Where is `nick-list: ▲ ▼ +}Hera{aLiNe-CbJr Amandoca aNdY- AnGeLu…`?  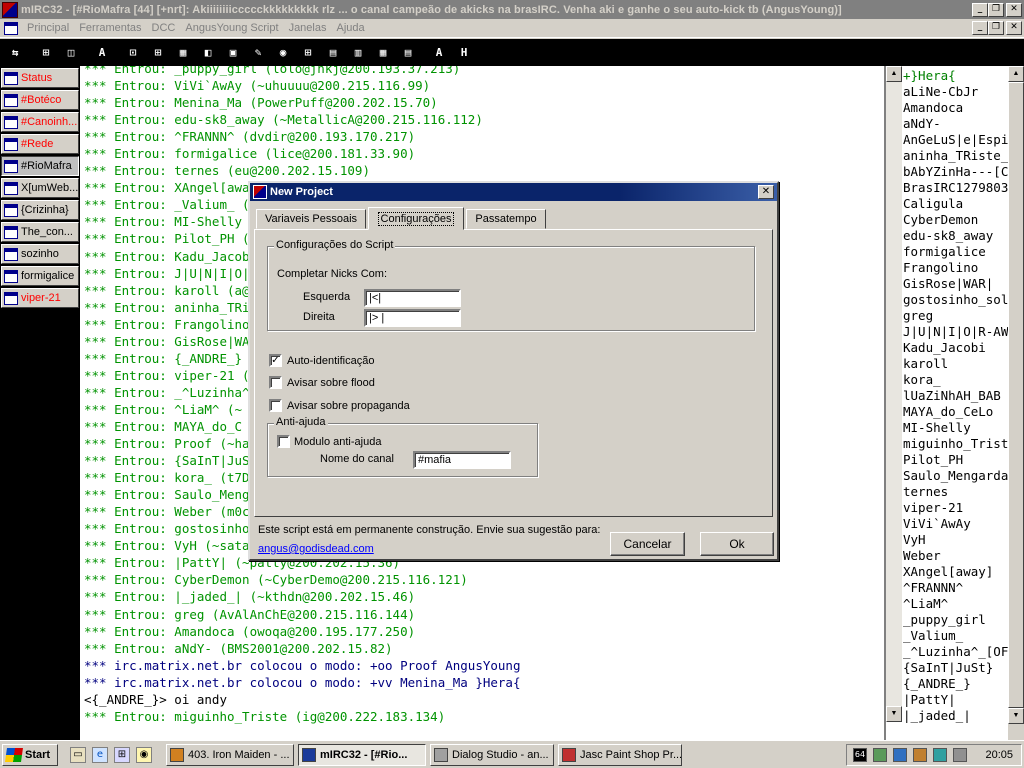 nick-list: ▲ ▼ +}Hera{aLiNe-CbJr Amandoca aNdY- AnGeLu… is located at coordinates (954, 403).